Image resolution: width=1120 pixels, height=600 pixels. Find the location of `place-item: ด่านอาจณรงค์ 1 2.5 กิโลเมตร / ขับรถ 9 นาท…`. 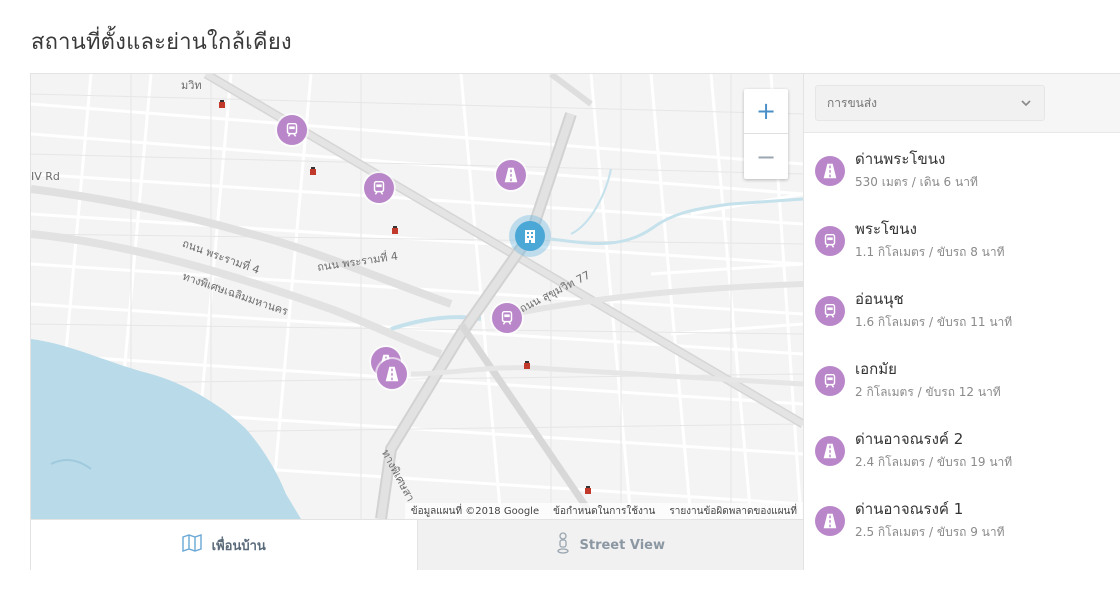

place-item: ด่านอาจณรงค์ 1 2.5 กิโลเมตร / ขับรถ 9 นาท… is located at coordinates (962, 518).